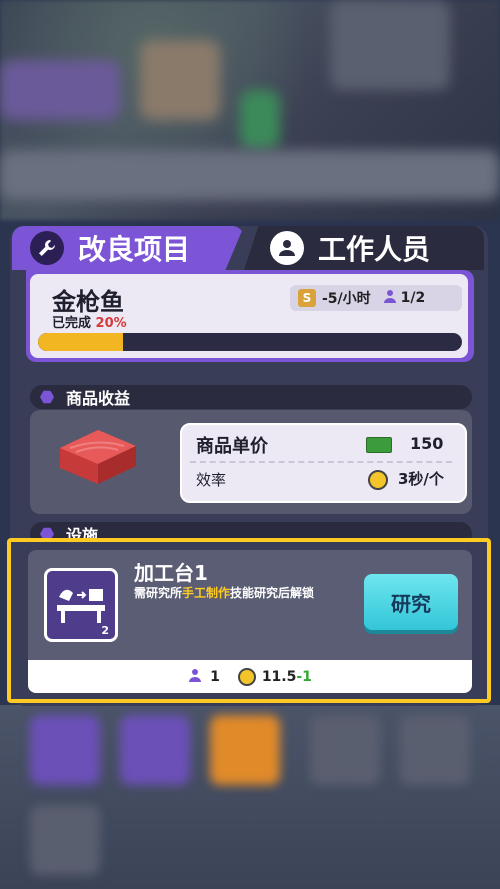  Describe the element at coordinates (81, 605) in the screenshot. I see `workstation-icon: 2` at that location.